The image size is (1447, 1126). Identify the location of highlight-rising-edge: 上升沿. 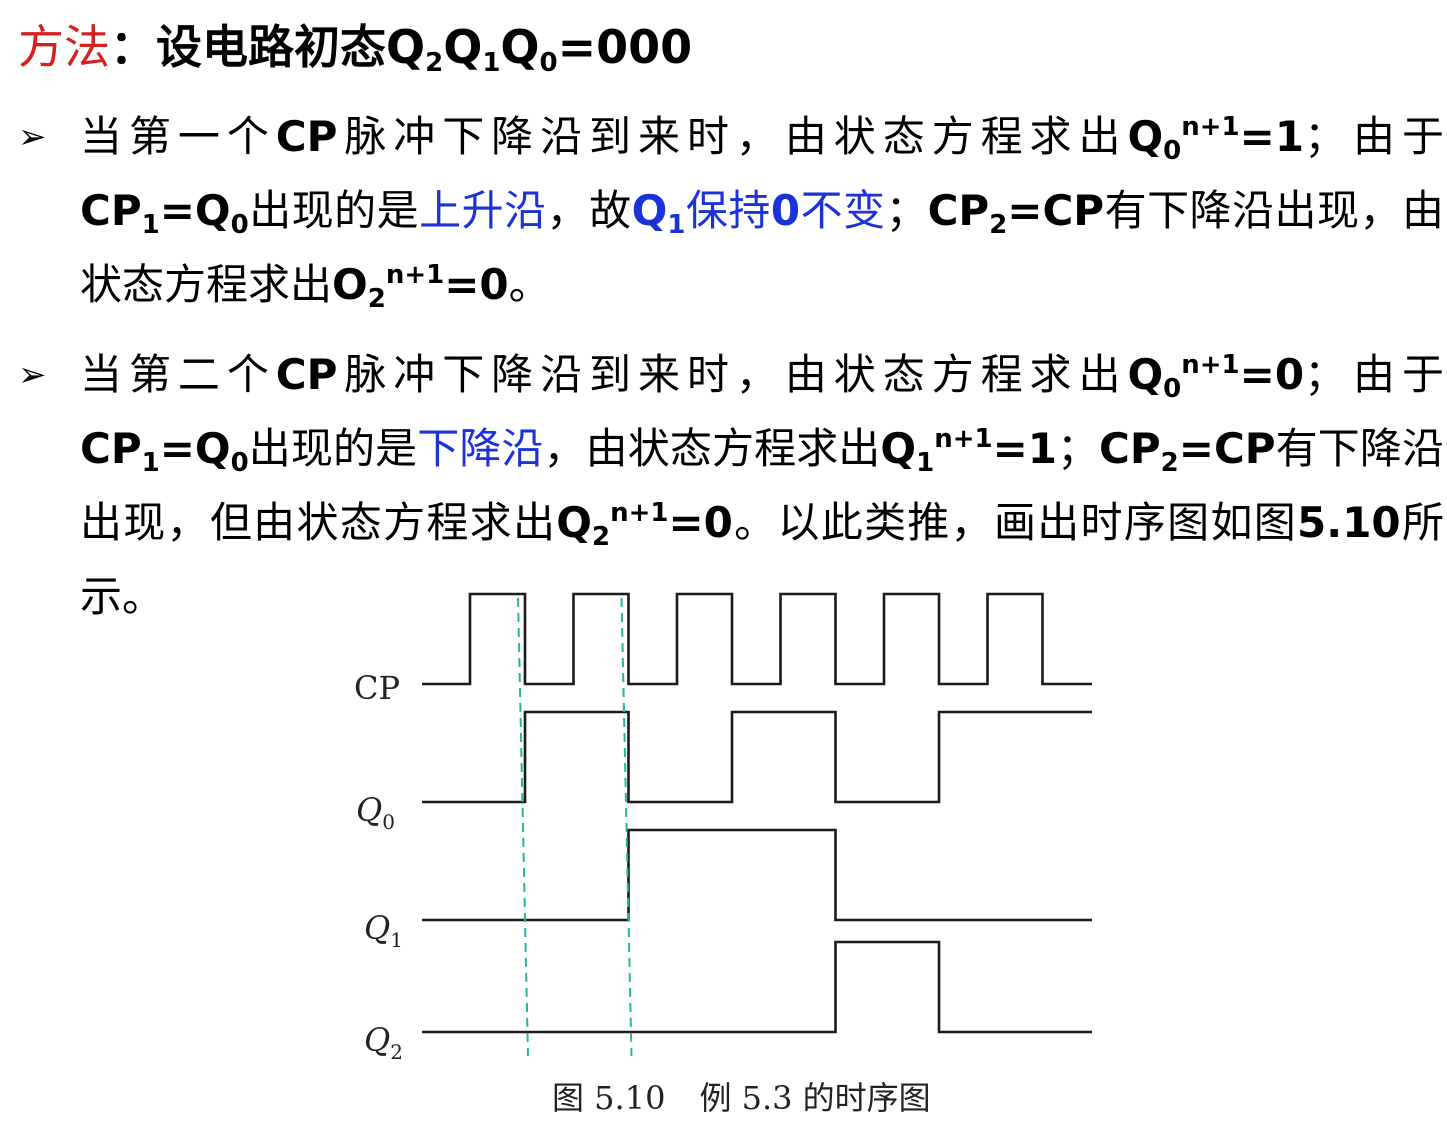
(483, 210).